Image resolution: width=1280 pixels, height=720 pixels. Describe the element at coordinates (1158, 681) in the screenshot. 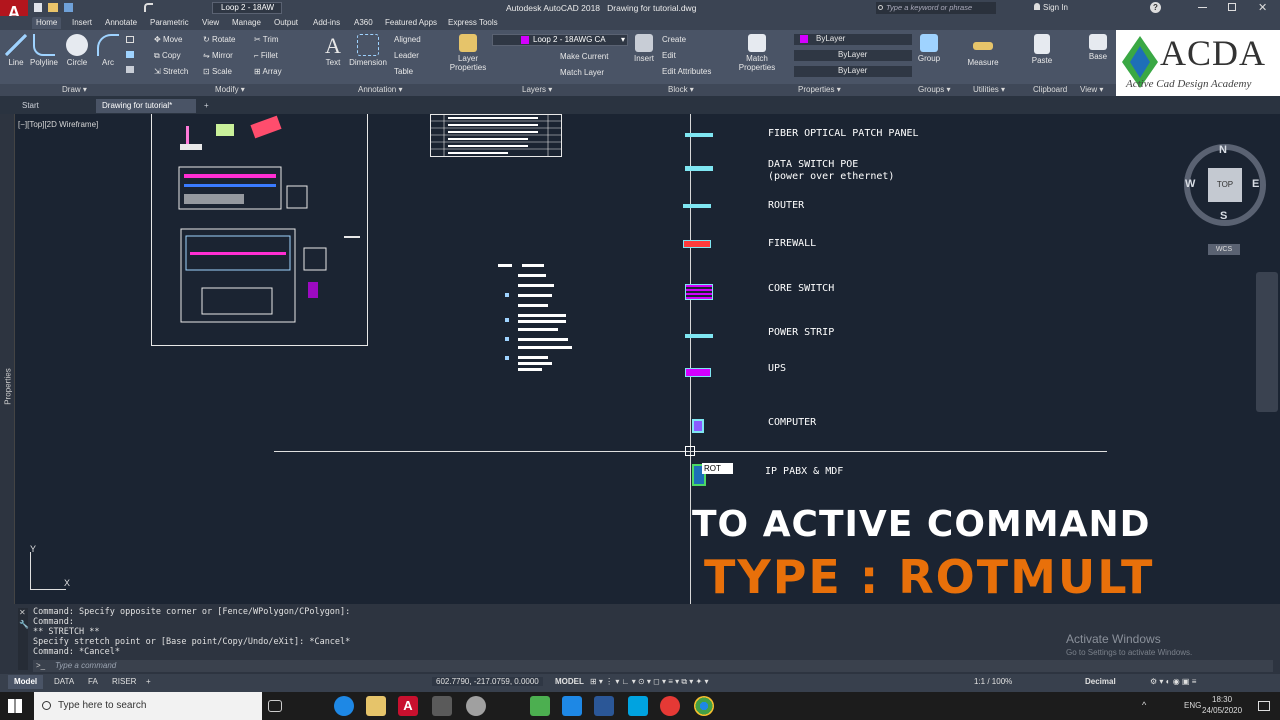

I see `workspace-icon: ⚙ ▾` at that location.